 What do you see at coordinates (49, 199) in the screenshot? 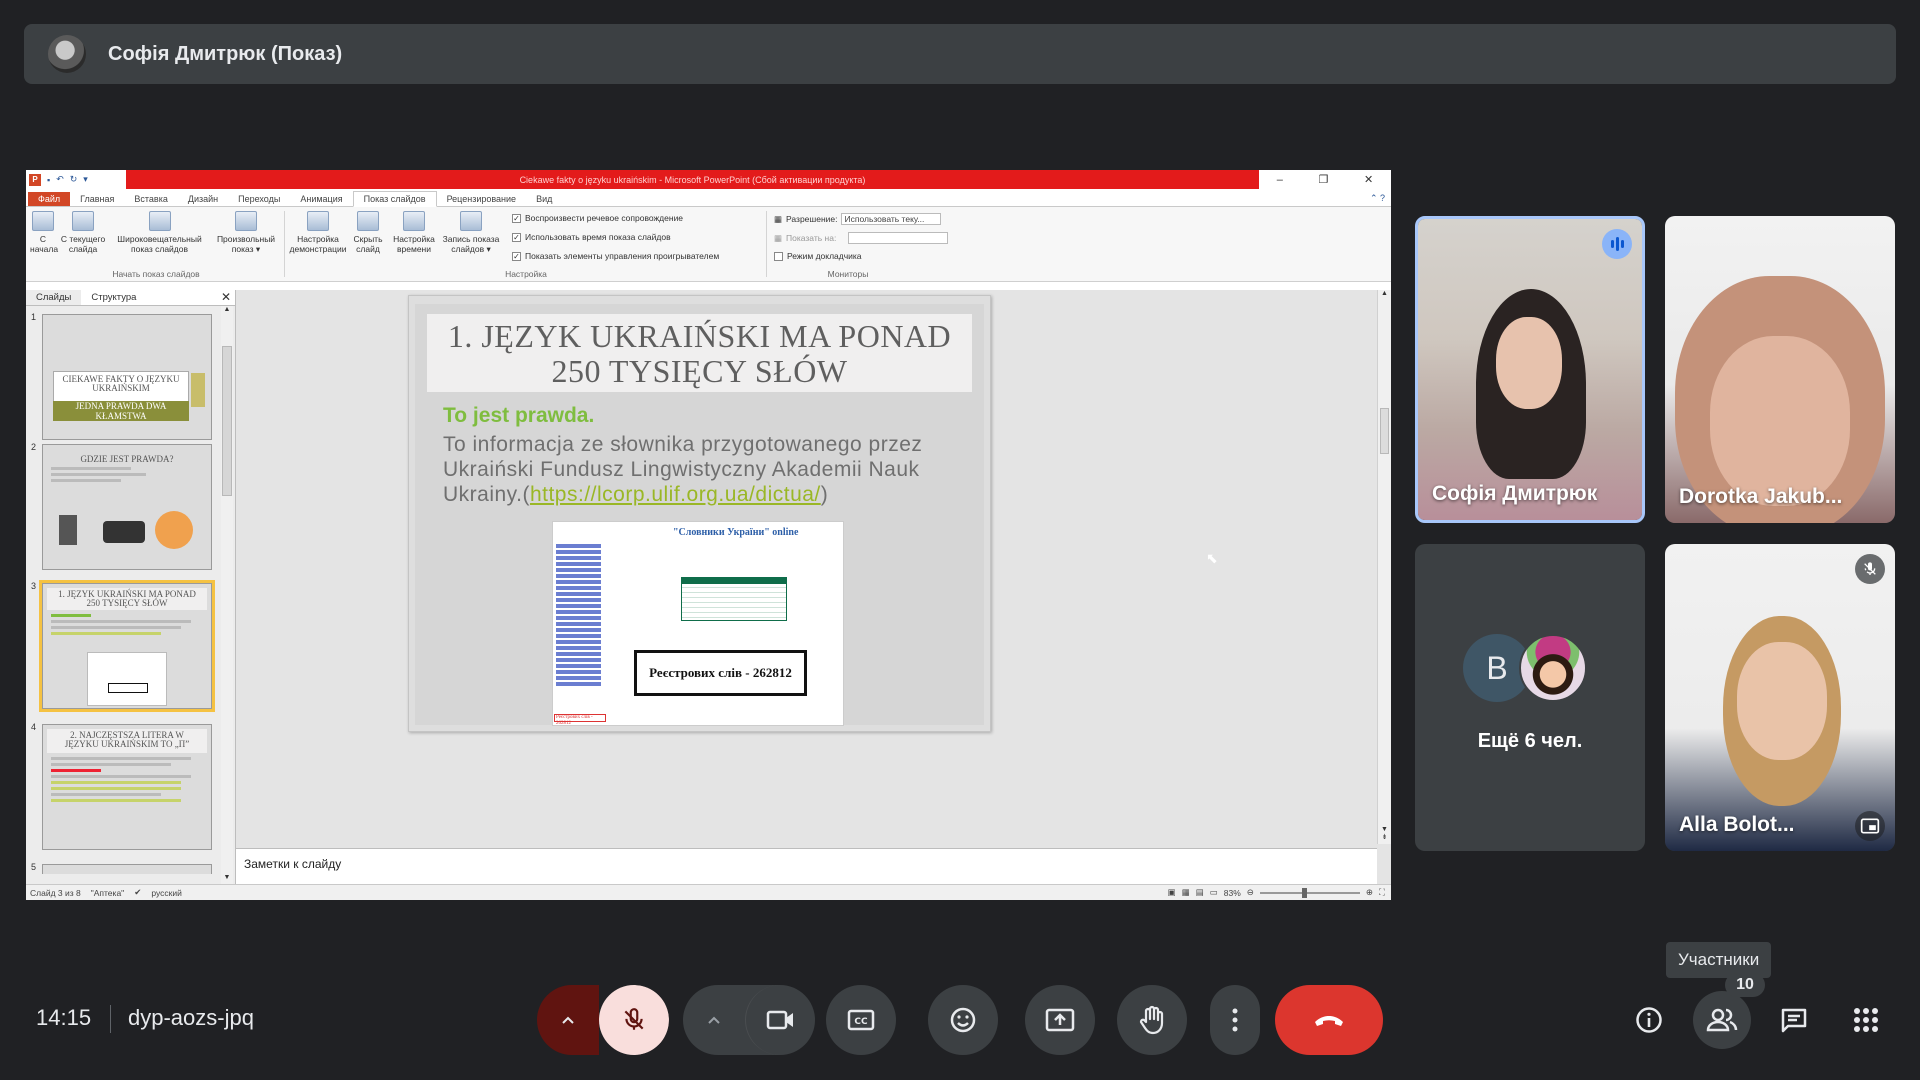
I see `ribbon-tab: Файл` at bounding box center [49, 199].